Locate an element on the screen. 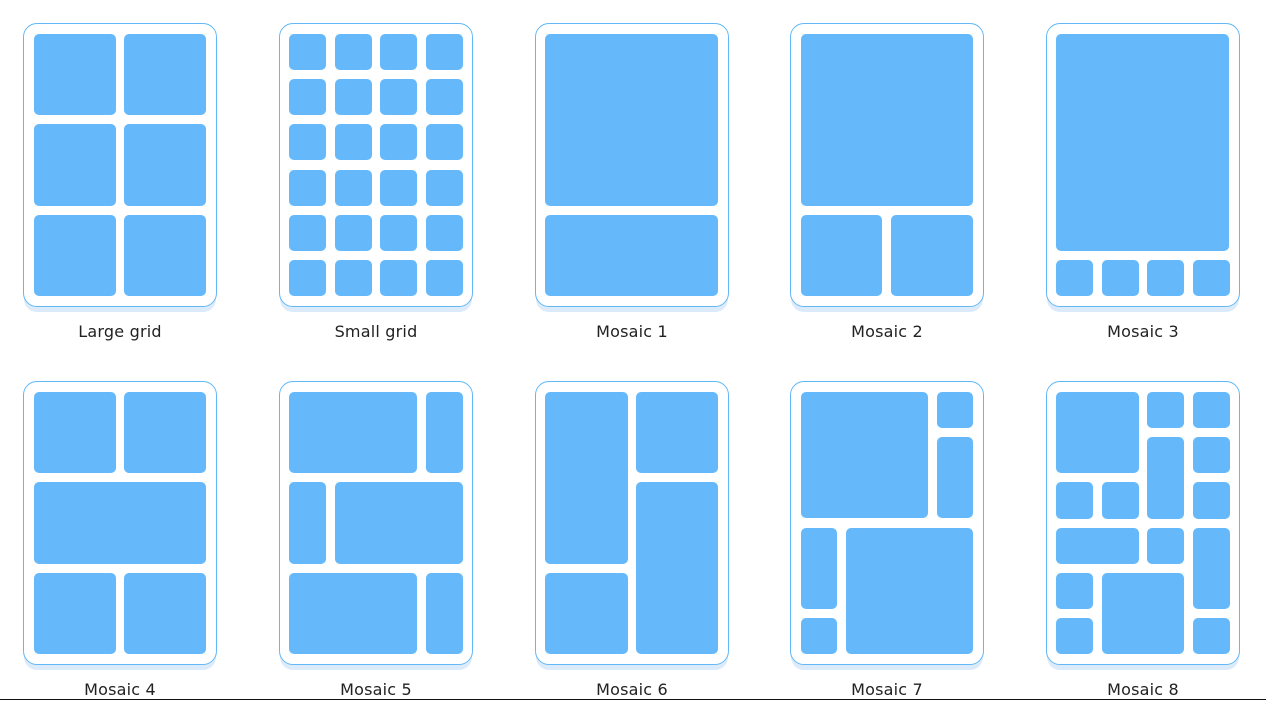 This screenshot has height=701, width=1266. layout-label: Small grid is located at coordinates (376, 331).